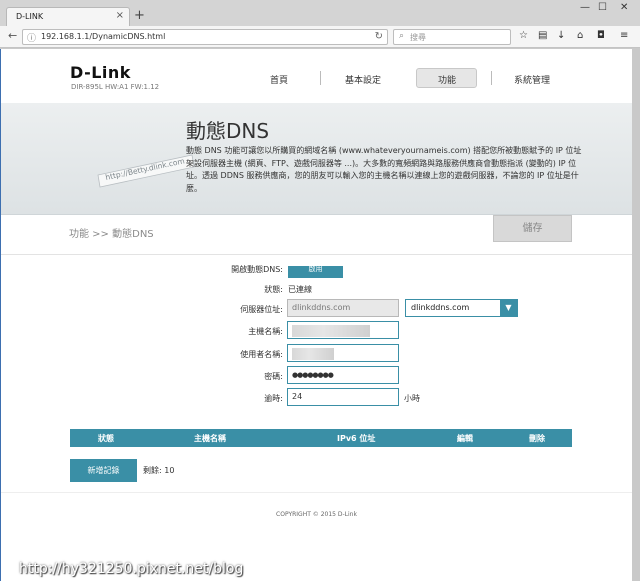  I want to click on timeout-label: 逾時:, so click(273, 398).